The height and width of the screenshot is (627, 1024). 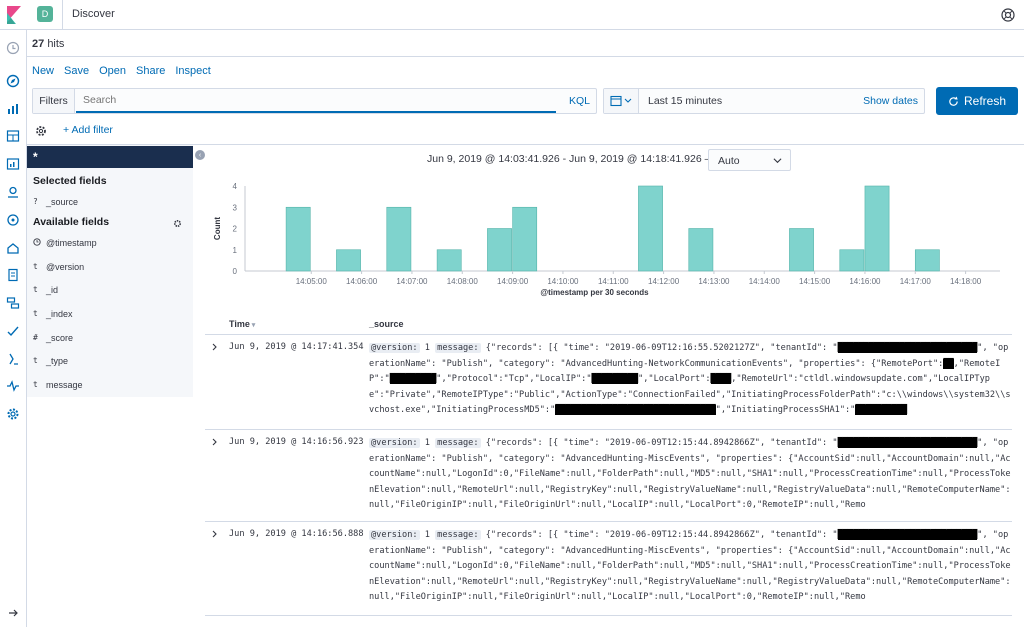 What do you see at coordinates (362, 281) in the screenshot?
I see `x-tick-label: 14:06:00` at bounding box center [362, 281].